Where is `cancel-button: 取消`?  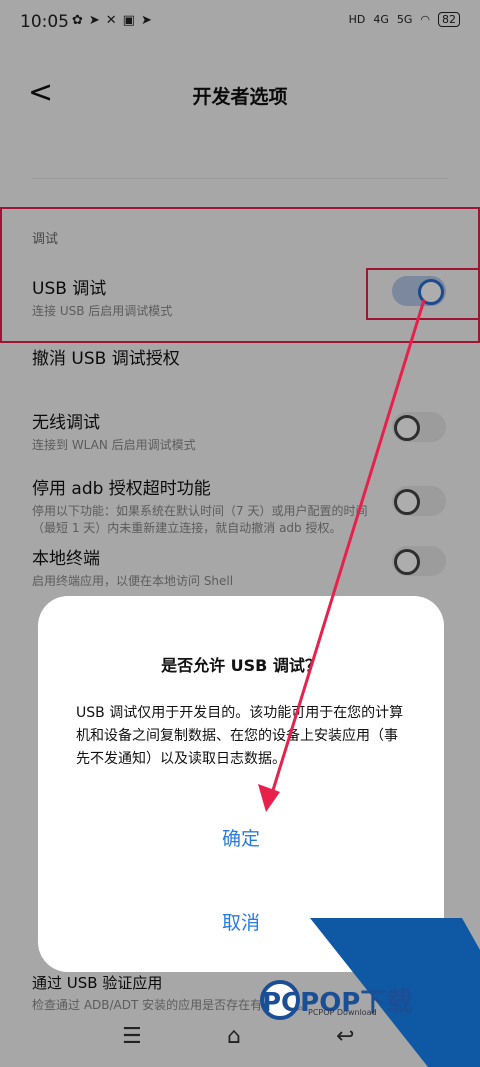
cancel-button: 取消 is located at coordinates (241, 921).